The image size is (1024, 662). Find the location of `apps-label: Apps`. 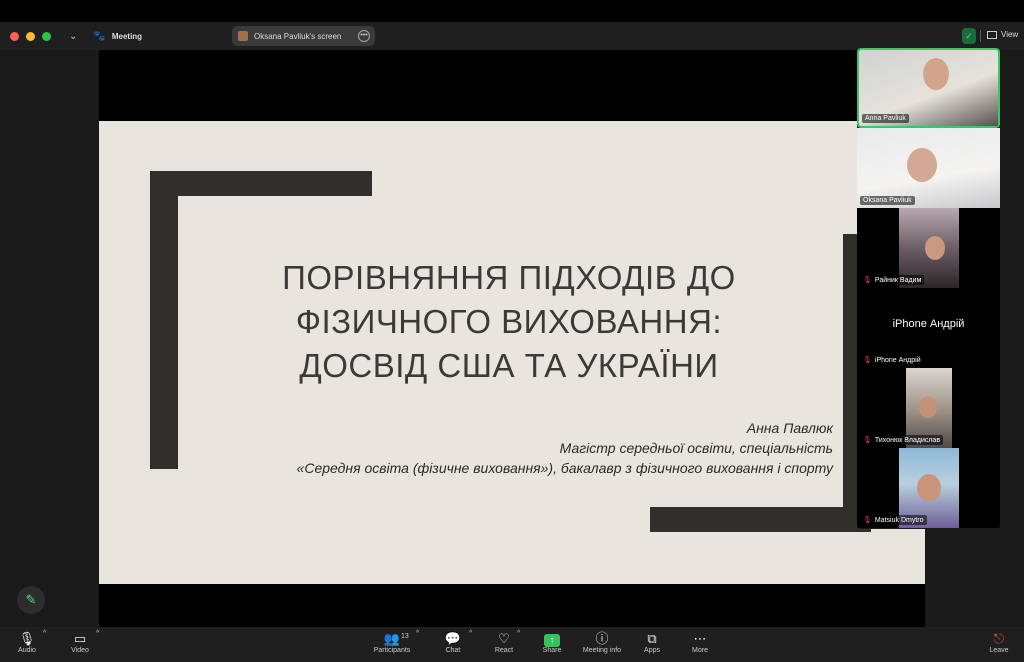

apps-label: Apps is located at coordinates (652, 650).